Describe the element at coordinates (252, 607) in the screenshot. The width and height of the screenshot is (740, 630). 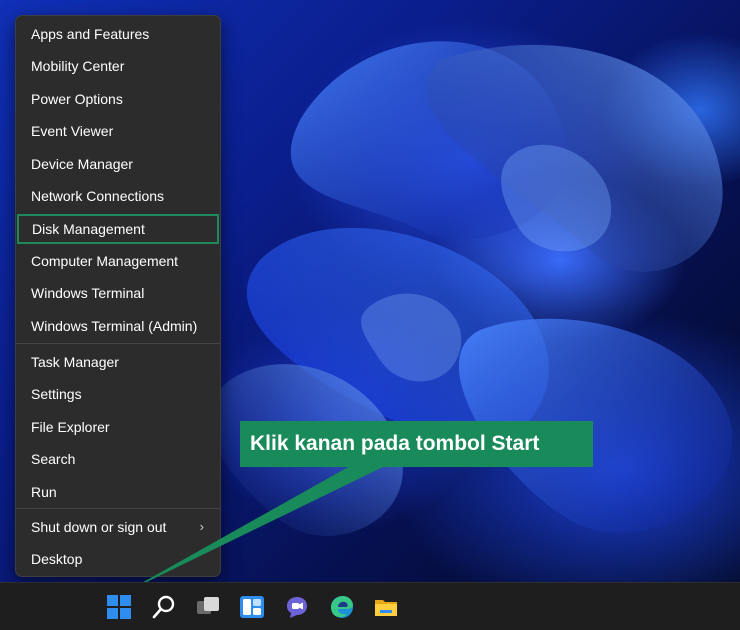
I see `widgets-icon` at that location.